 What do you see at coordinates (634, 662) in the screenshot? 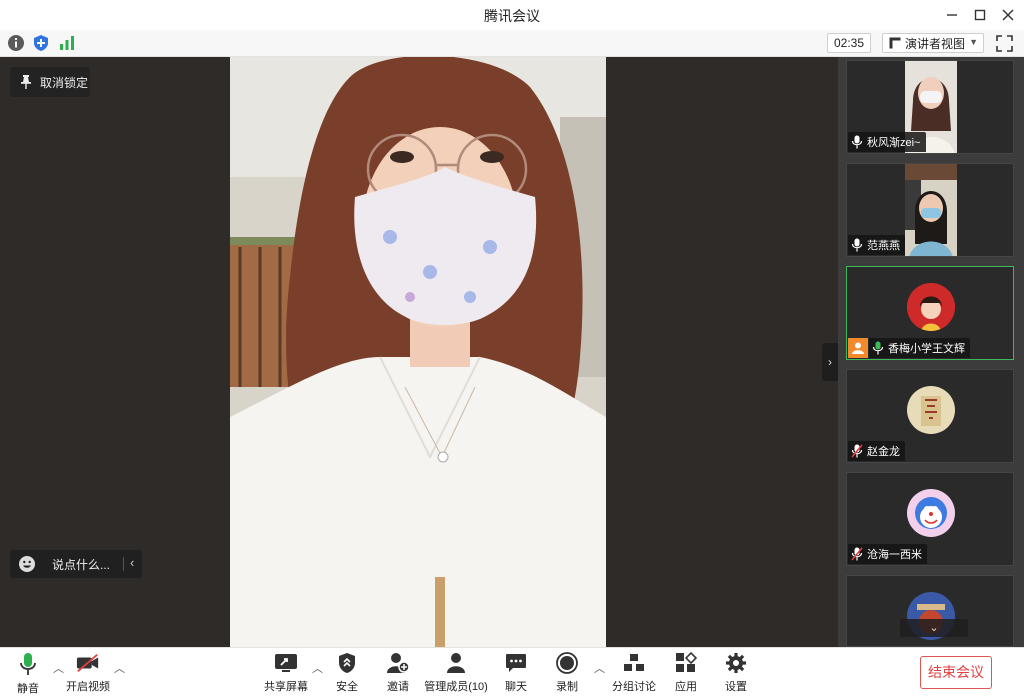
I see `breakout-rooms-icon` at bounding box center [634, 662].